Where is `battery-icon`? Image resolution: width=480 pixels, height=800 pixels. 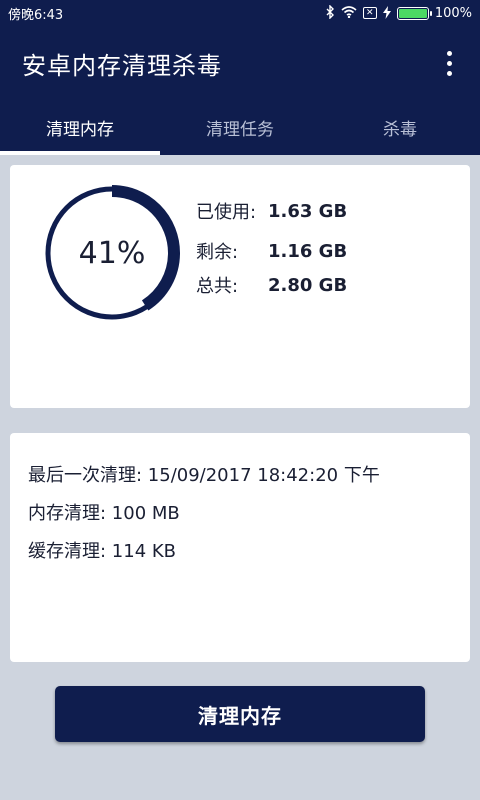
battery-icon is located at coordinates (414, 13).